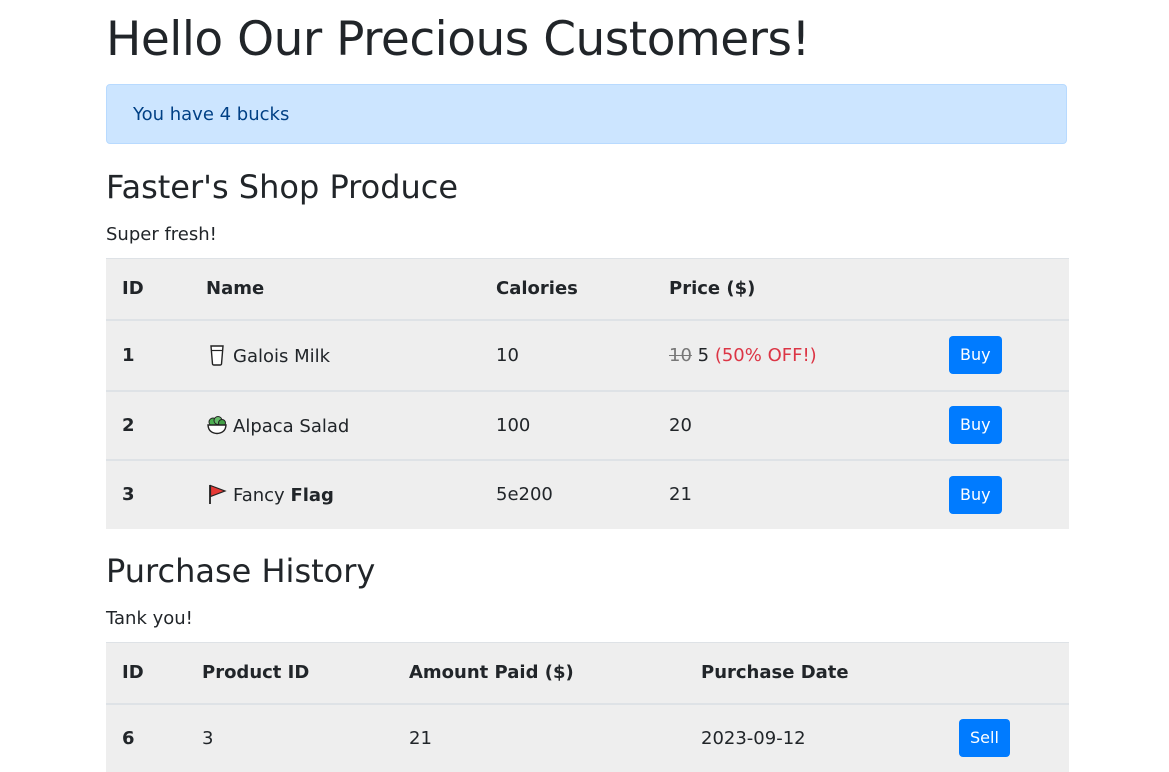 The image size is (1169, 772). I want to click on purchase-id: 6, so click(128, 738).